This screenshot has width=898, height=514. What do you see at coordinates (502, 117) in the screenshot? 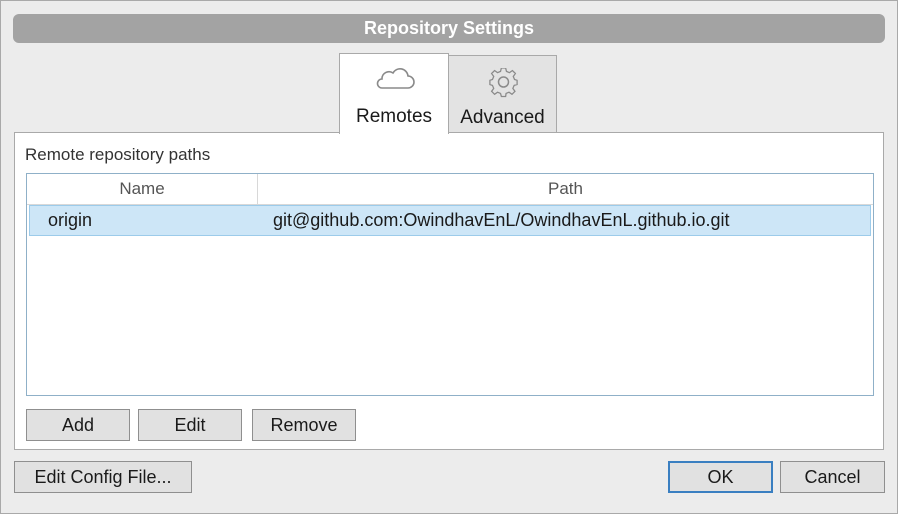
I see `tab-advanced-label: Advanced` at bounding box center [502, 117].